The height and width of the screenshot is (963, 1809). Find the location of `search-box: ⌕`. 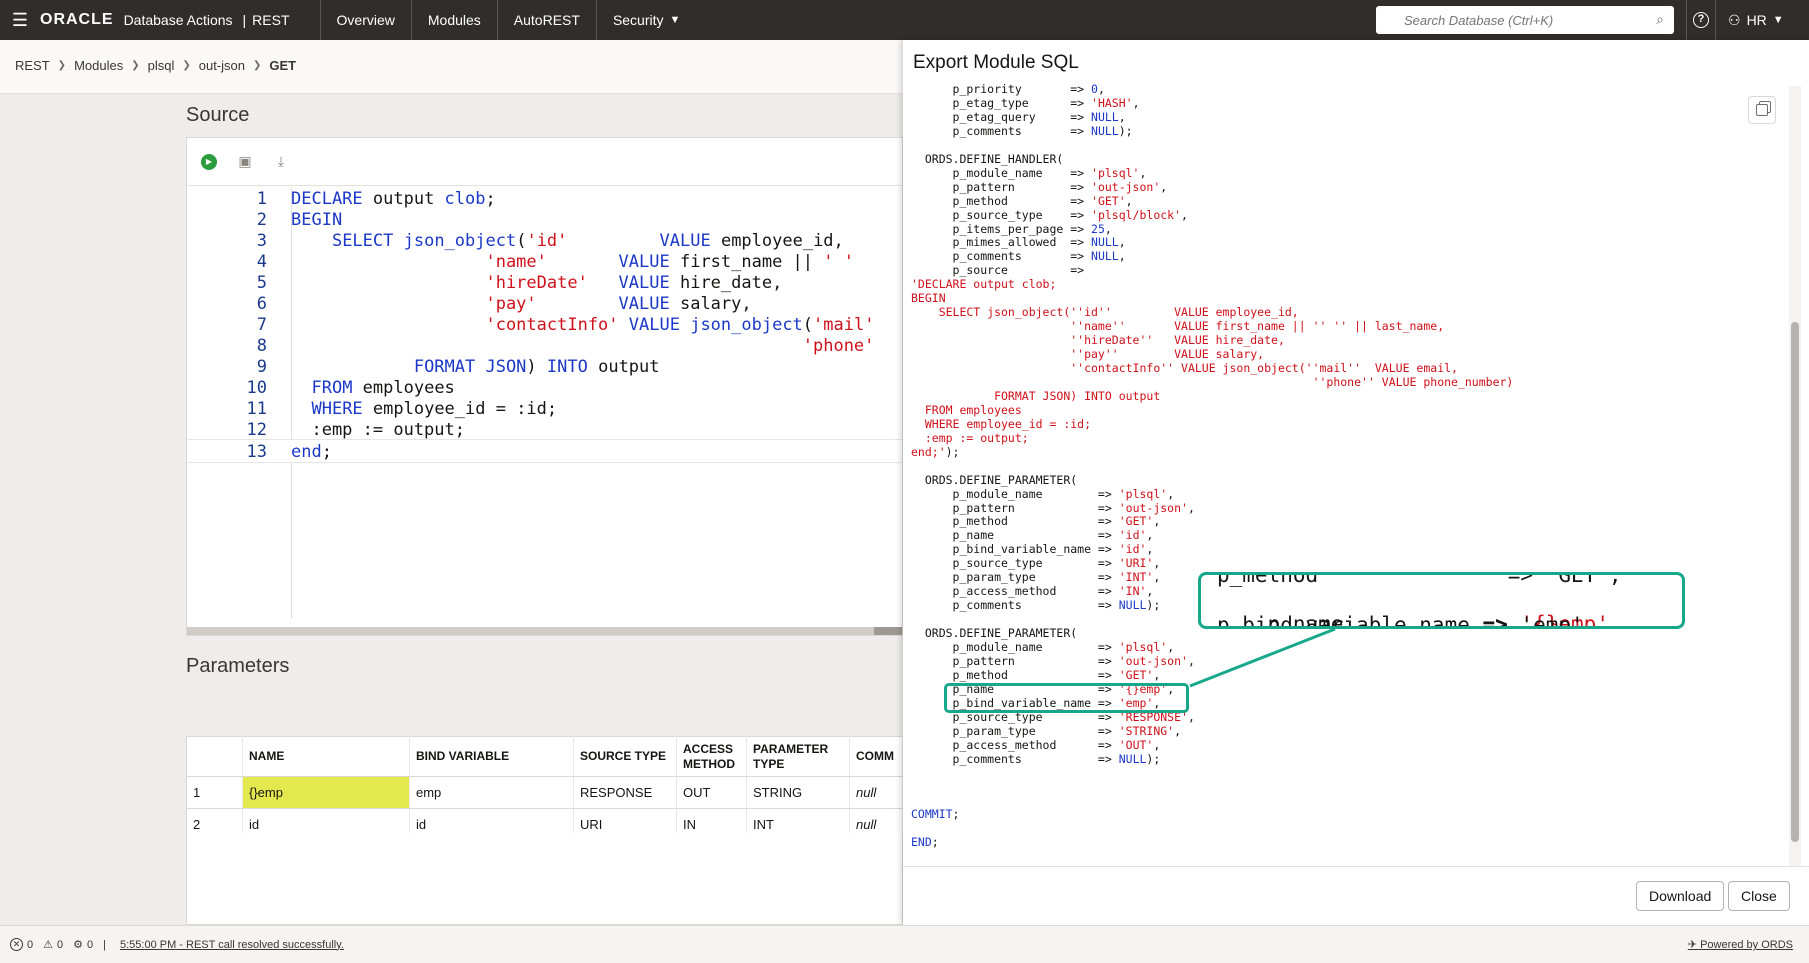

search-box: ⌕ is located at coordinates (1525, 20).